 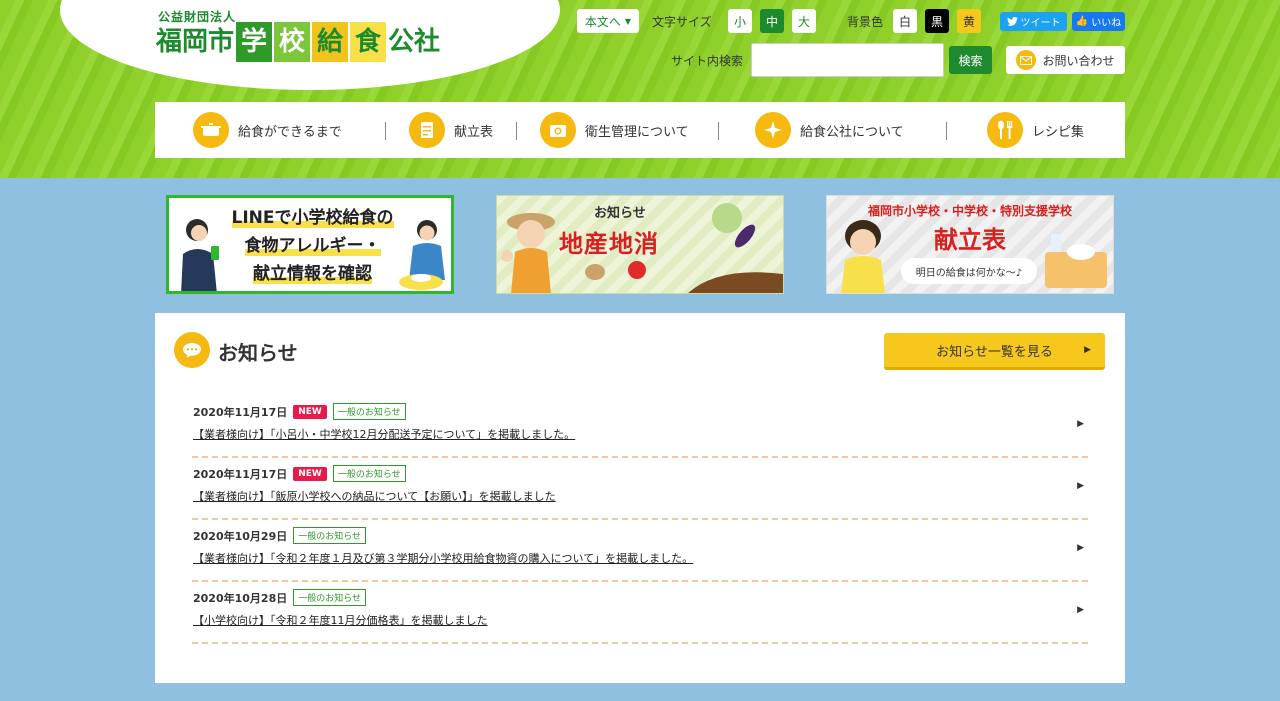 I want to click on banner-line-text: LINEで小学校給食の 食物アレルギー・ 献立情報を確認, so click(x=312, y=246).